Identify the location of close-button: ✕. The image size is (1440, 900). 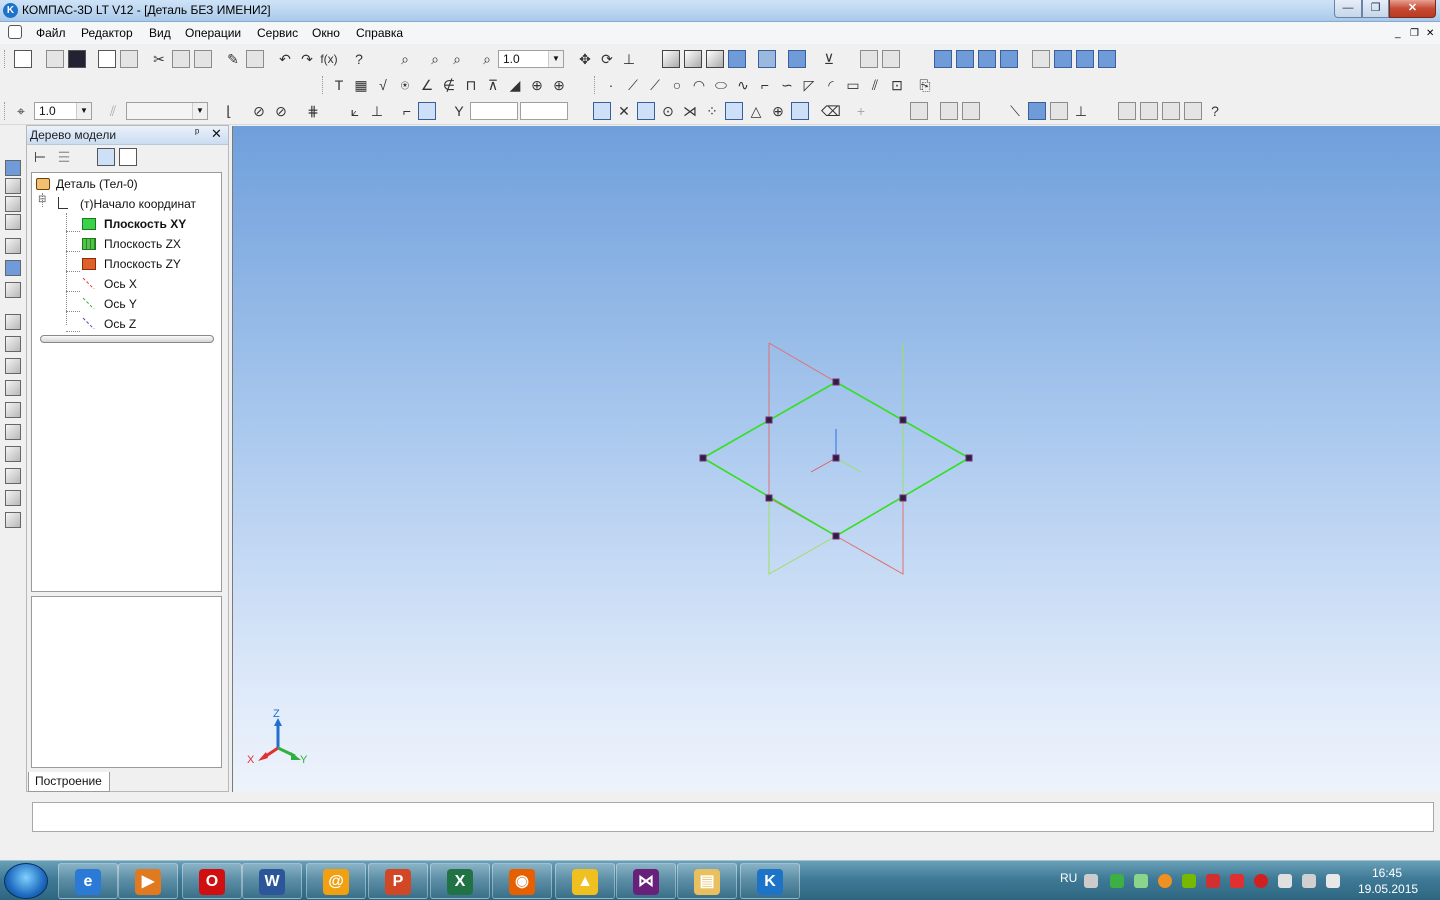
(1412, 9).